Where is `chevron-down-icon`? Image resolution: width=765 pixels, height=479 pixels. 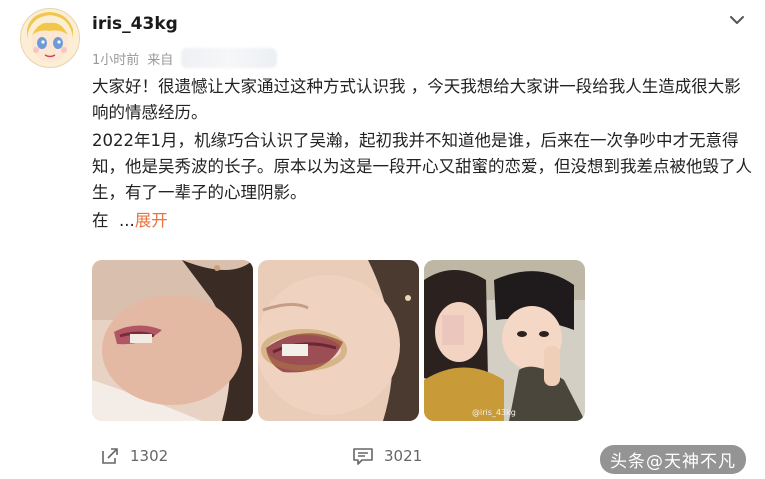
chevron-down-icon is located at coordinates (737, 20).